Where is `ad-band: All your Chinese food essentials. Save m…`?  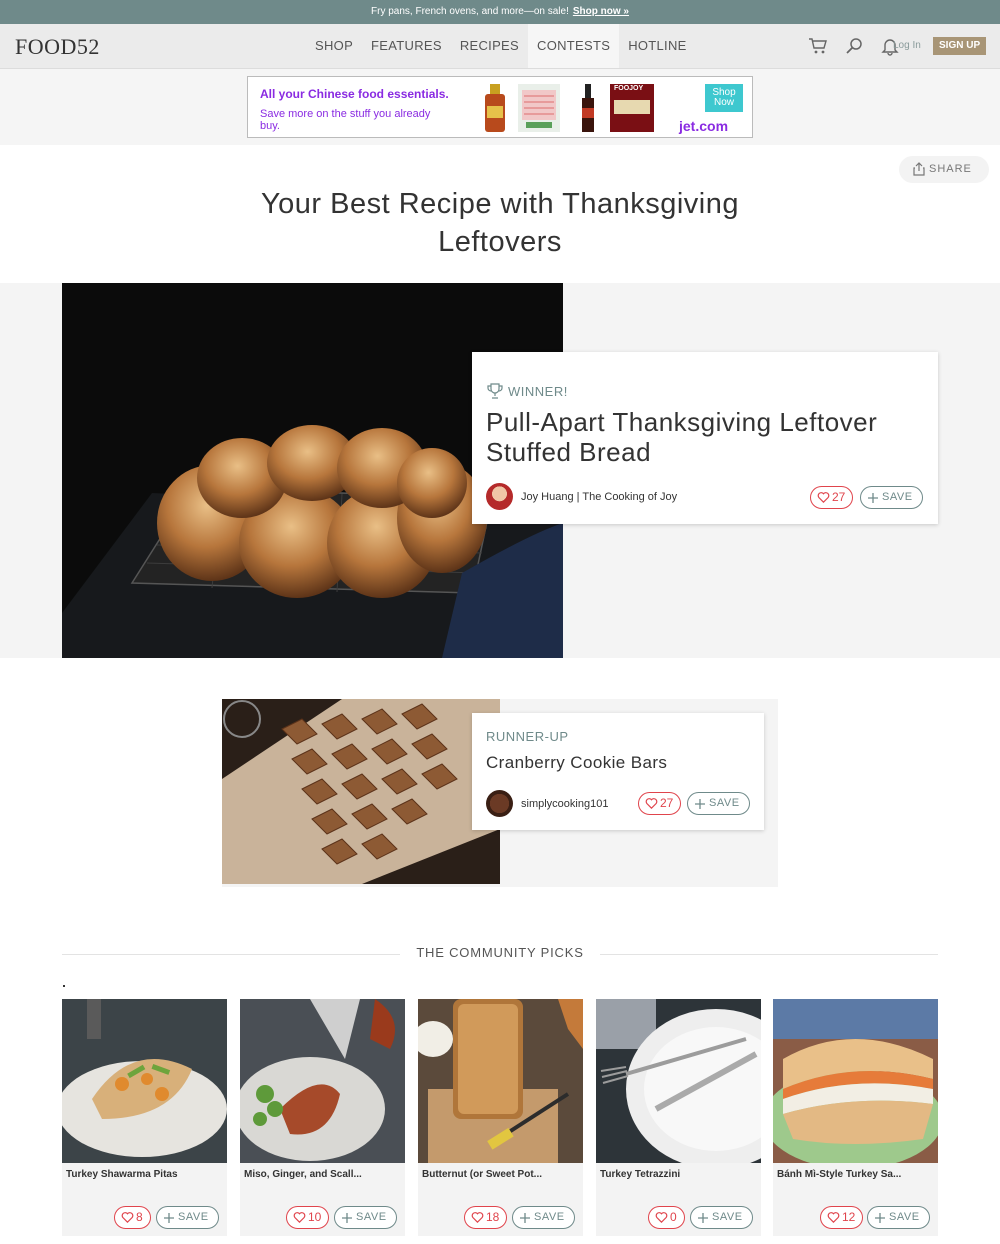 ad-band: All your Chinese food essentials. Save m… is located at coordinates (500, 107).